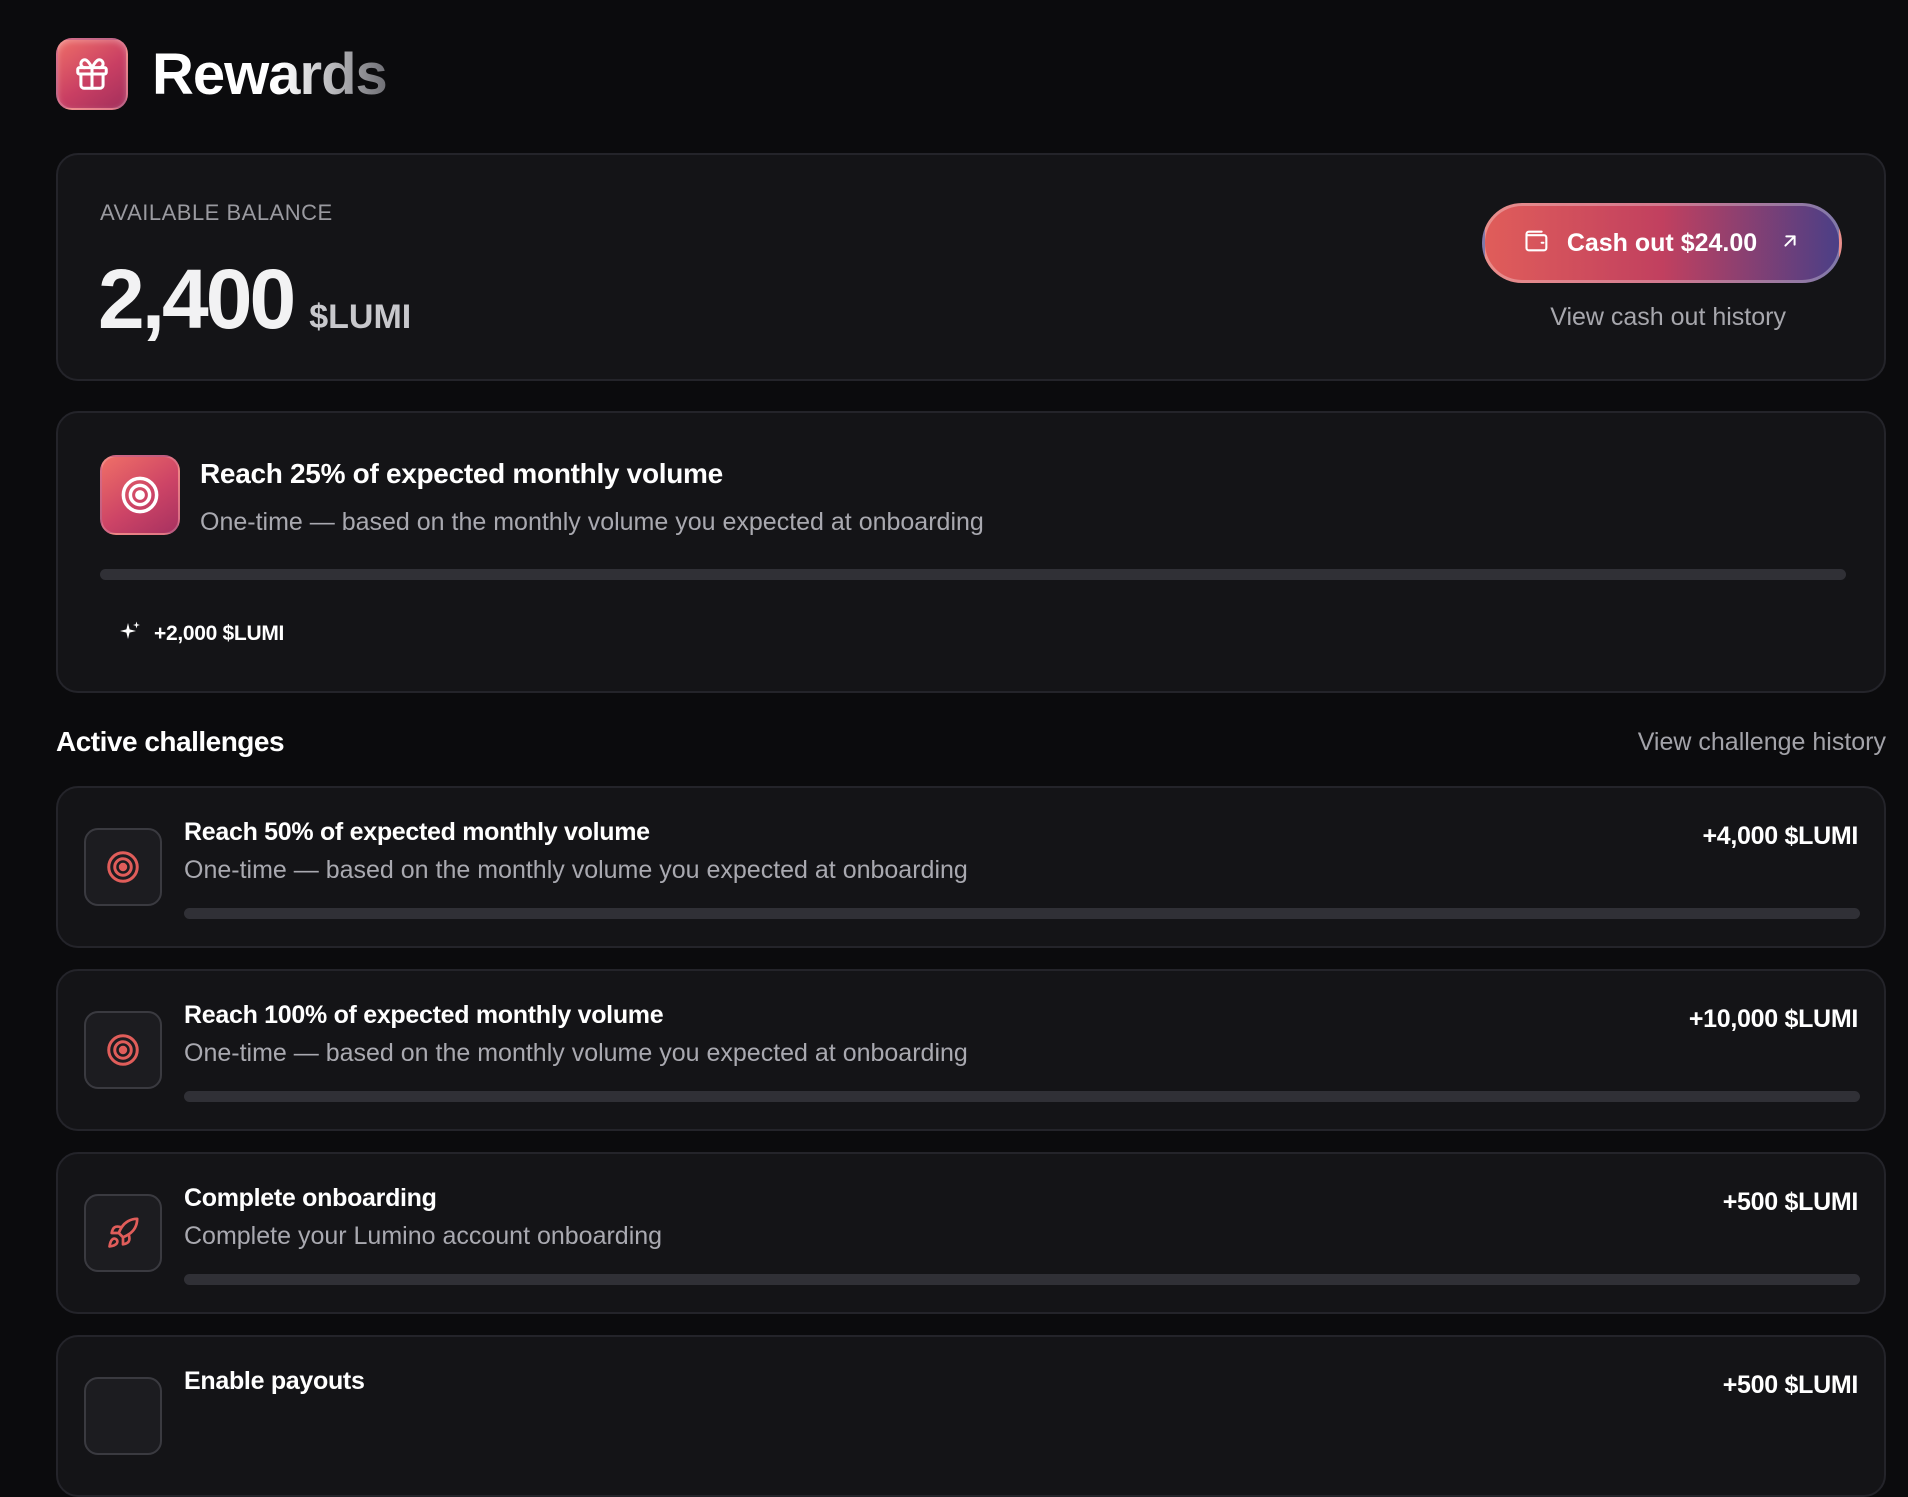 The width and height of the screenshot is (1908, 1497). Describe the element at coordinates (1668, 317) in the screenshot. I see `view-cash-out-history-link: View cash out history` at that location.